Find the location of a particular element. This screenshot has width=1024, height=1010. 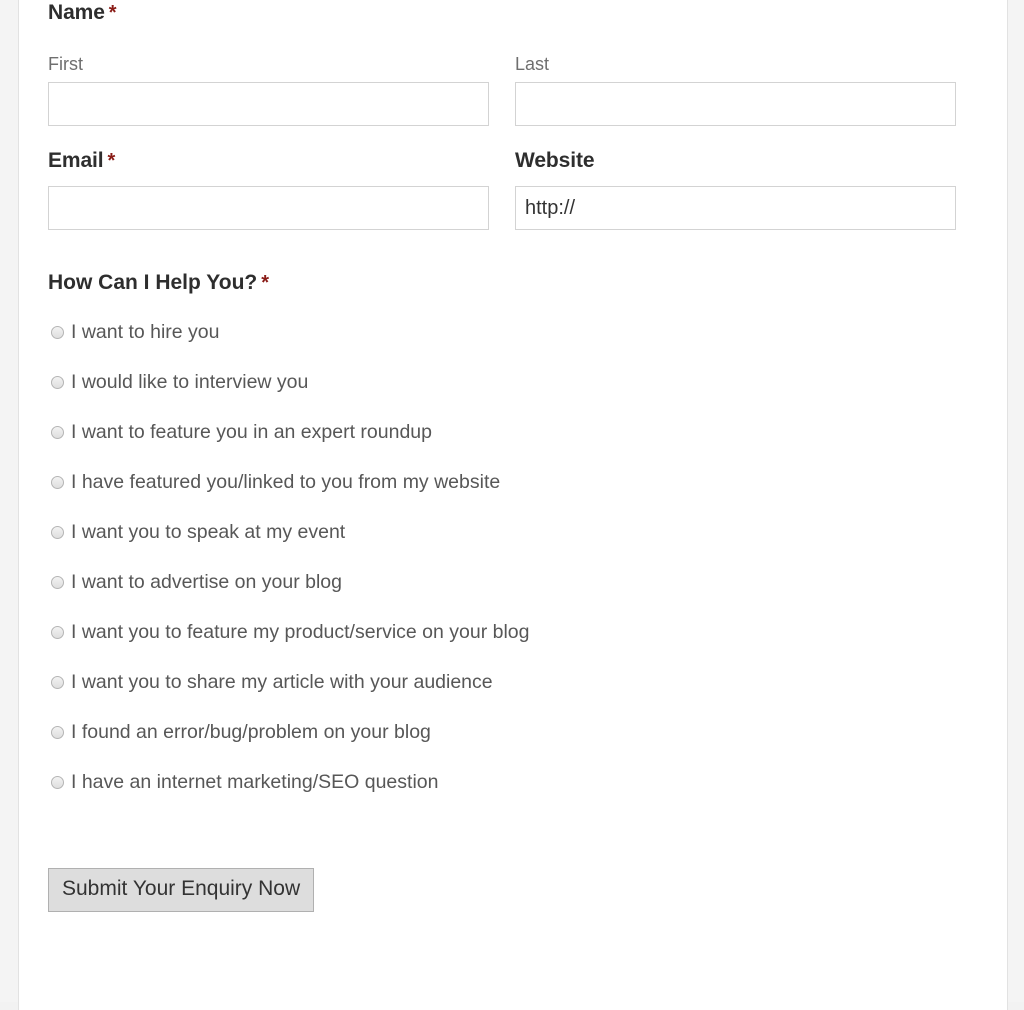

email-input is located at coordinates (268, 208).